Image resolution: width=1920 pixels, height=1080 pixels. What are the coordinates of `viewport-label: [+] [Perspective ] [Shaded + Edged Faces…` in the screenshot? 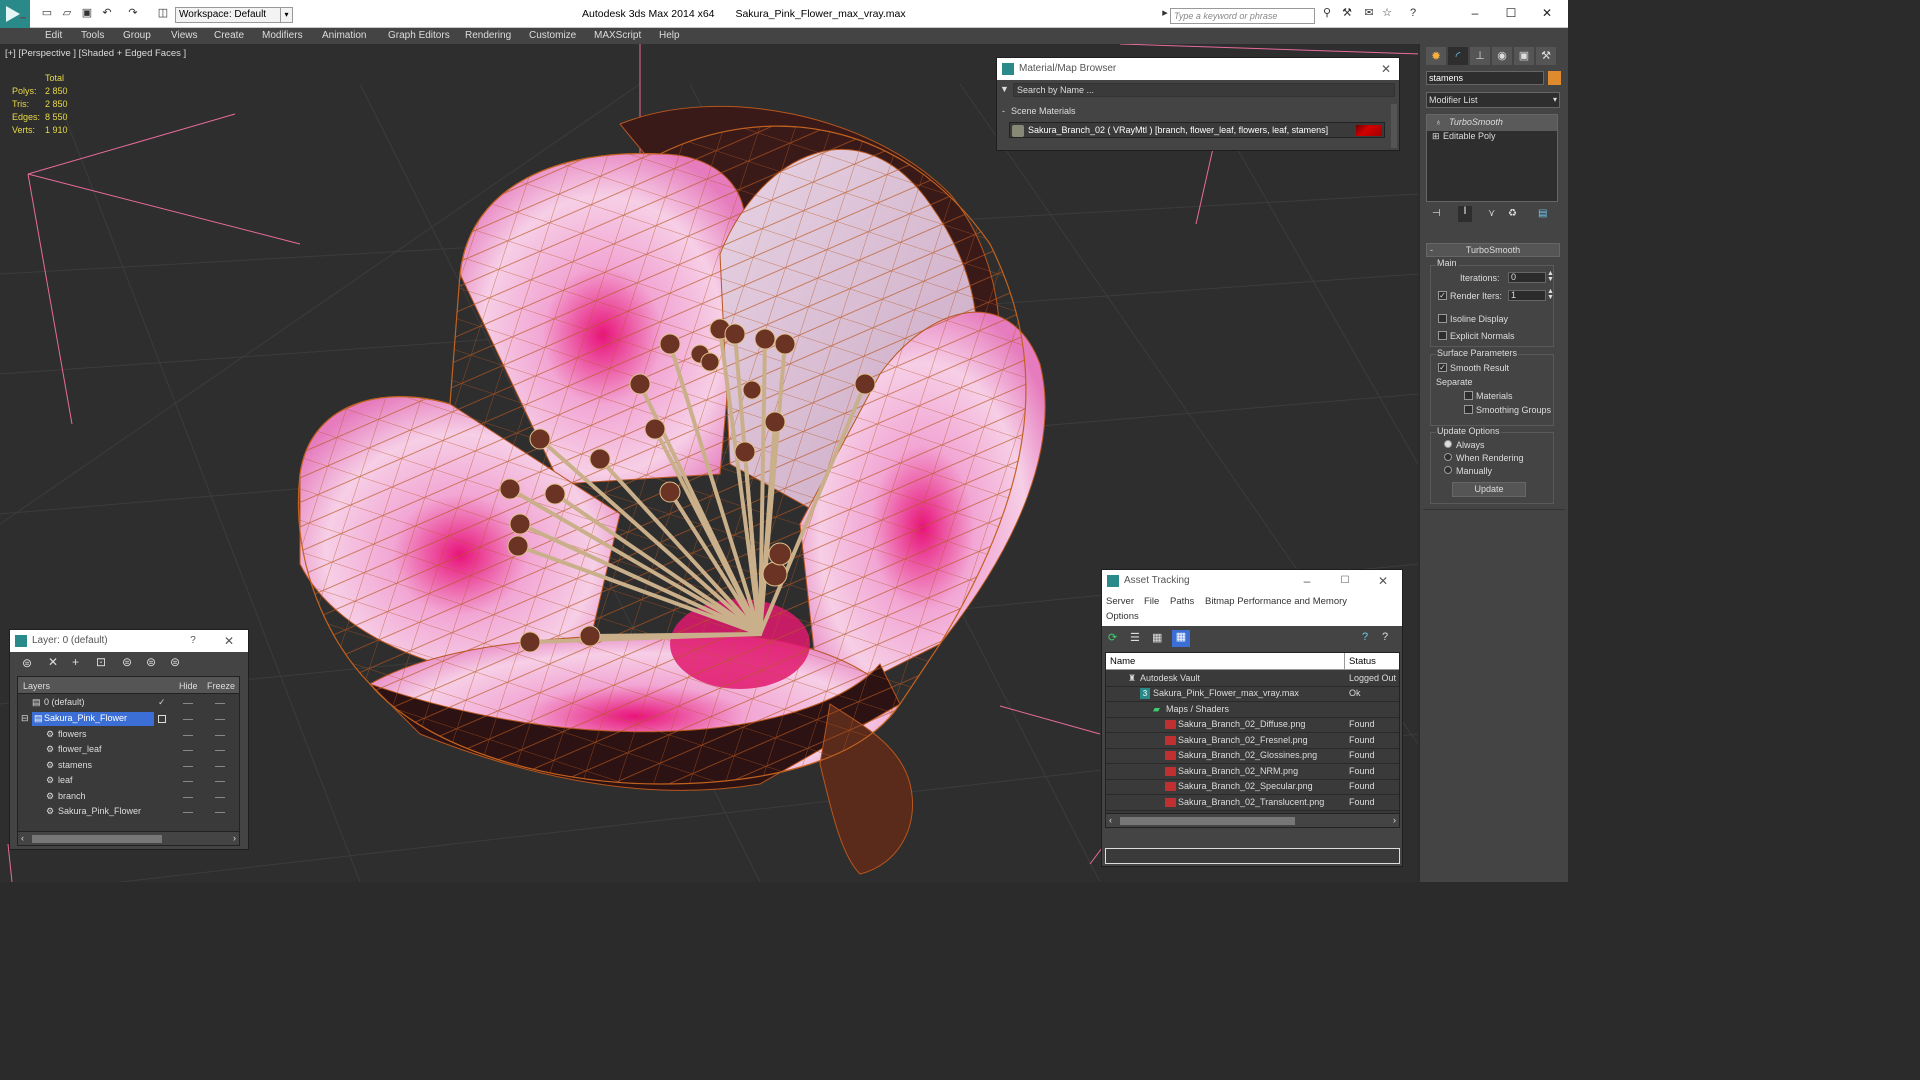 It's located at (95, 53).